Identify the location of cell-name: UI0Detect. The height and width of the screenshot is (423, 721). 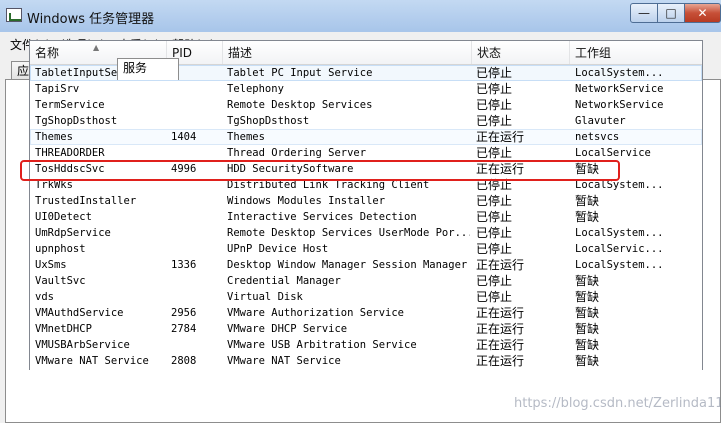
(63, 217).